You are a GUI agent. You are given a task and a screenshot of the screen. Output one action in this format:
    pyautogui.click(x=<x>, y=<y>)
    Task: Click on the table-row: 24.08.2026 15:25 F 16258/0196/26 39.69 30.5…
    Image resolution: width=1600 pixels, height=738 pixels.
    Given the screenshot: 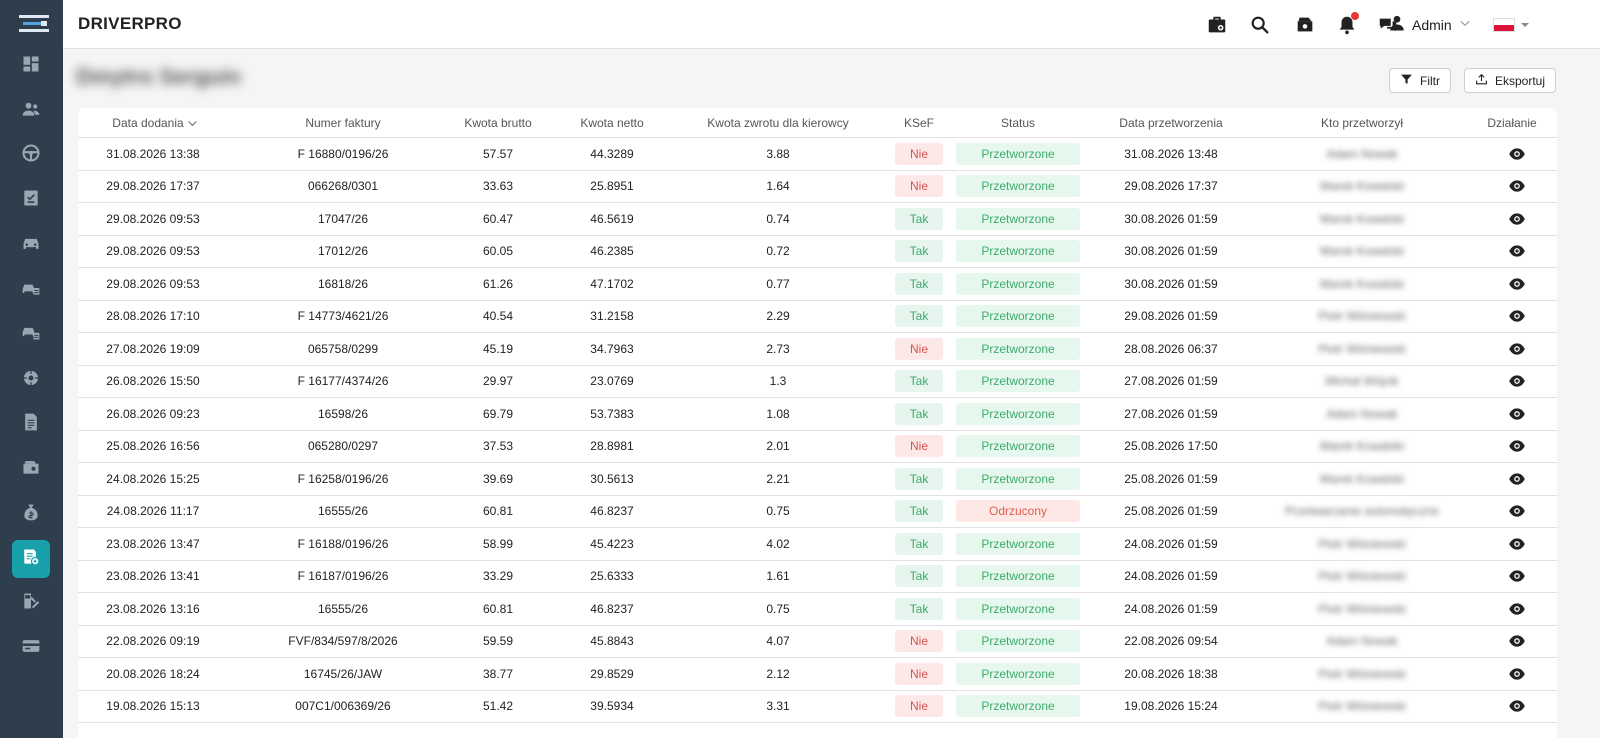 What is the action you would take?
    pyautogui.click(x=817, y=479)
    